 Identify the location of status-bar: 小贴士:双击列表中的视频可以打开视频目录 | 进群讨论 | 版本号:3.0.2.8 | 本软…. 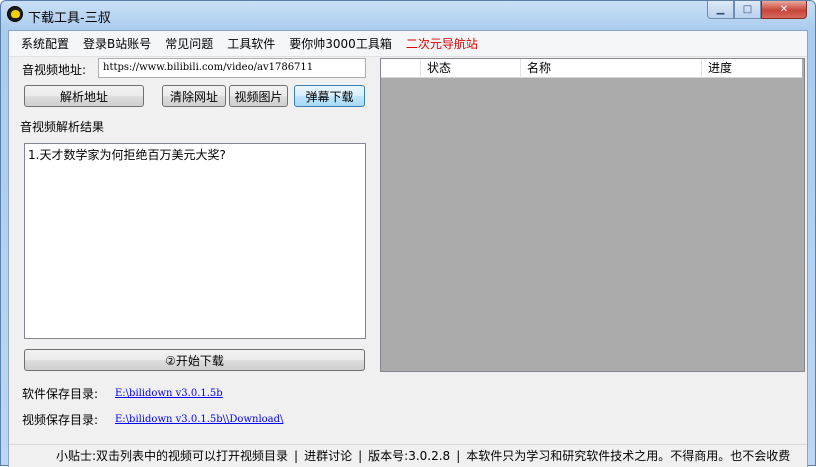
(408, 455).